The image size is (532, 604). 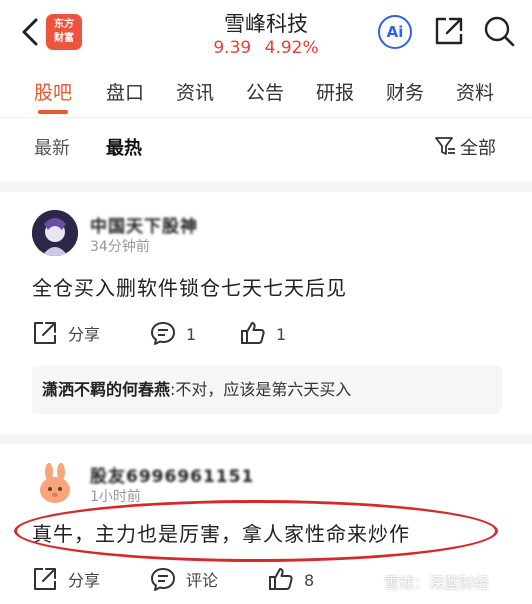 I want to click on header-bar: 东方 财富 雪峰科技 9.39 4.92% Ai, so click(x=266, y=33).